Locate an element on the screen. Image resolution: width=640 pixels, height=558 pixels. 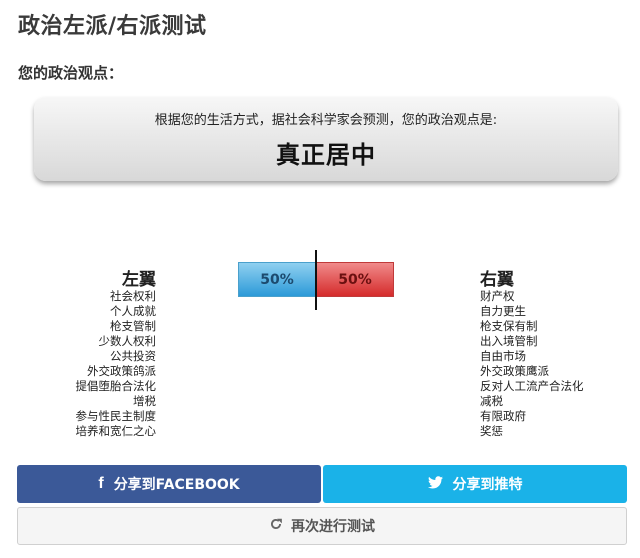
list-item: 参与性民主制度 is located at coordinates (116, 416).